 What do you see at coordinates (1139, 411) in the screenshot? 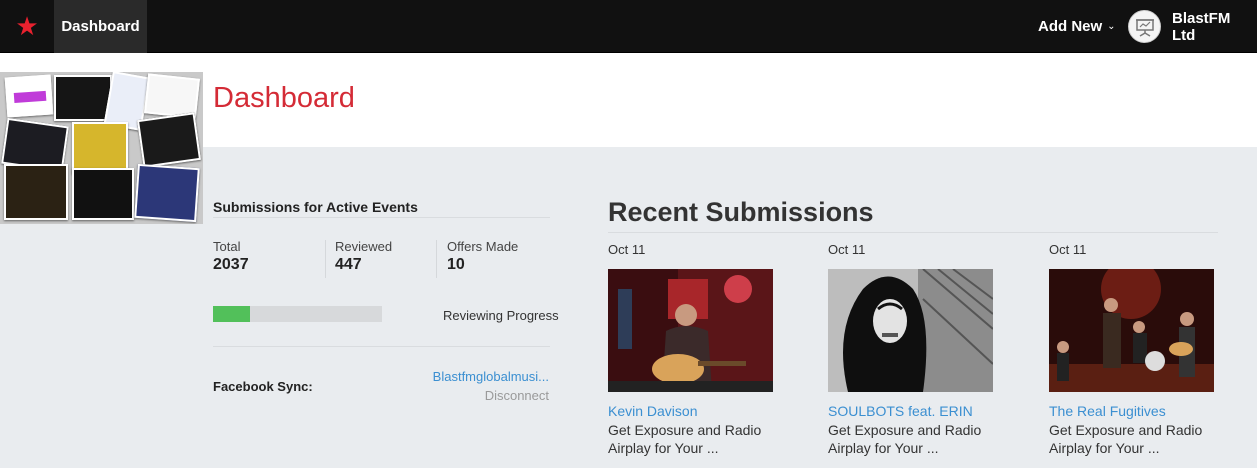
I see `submission-artist-link: The Real Fugitives` at bounding box center [1139, 411].